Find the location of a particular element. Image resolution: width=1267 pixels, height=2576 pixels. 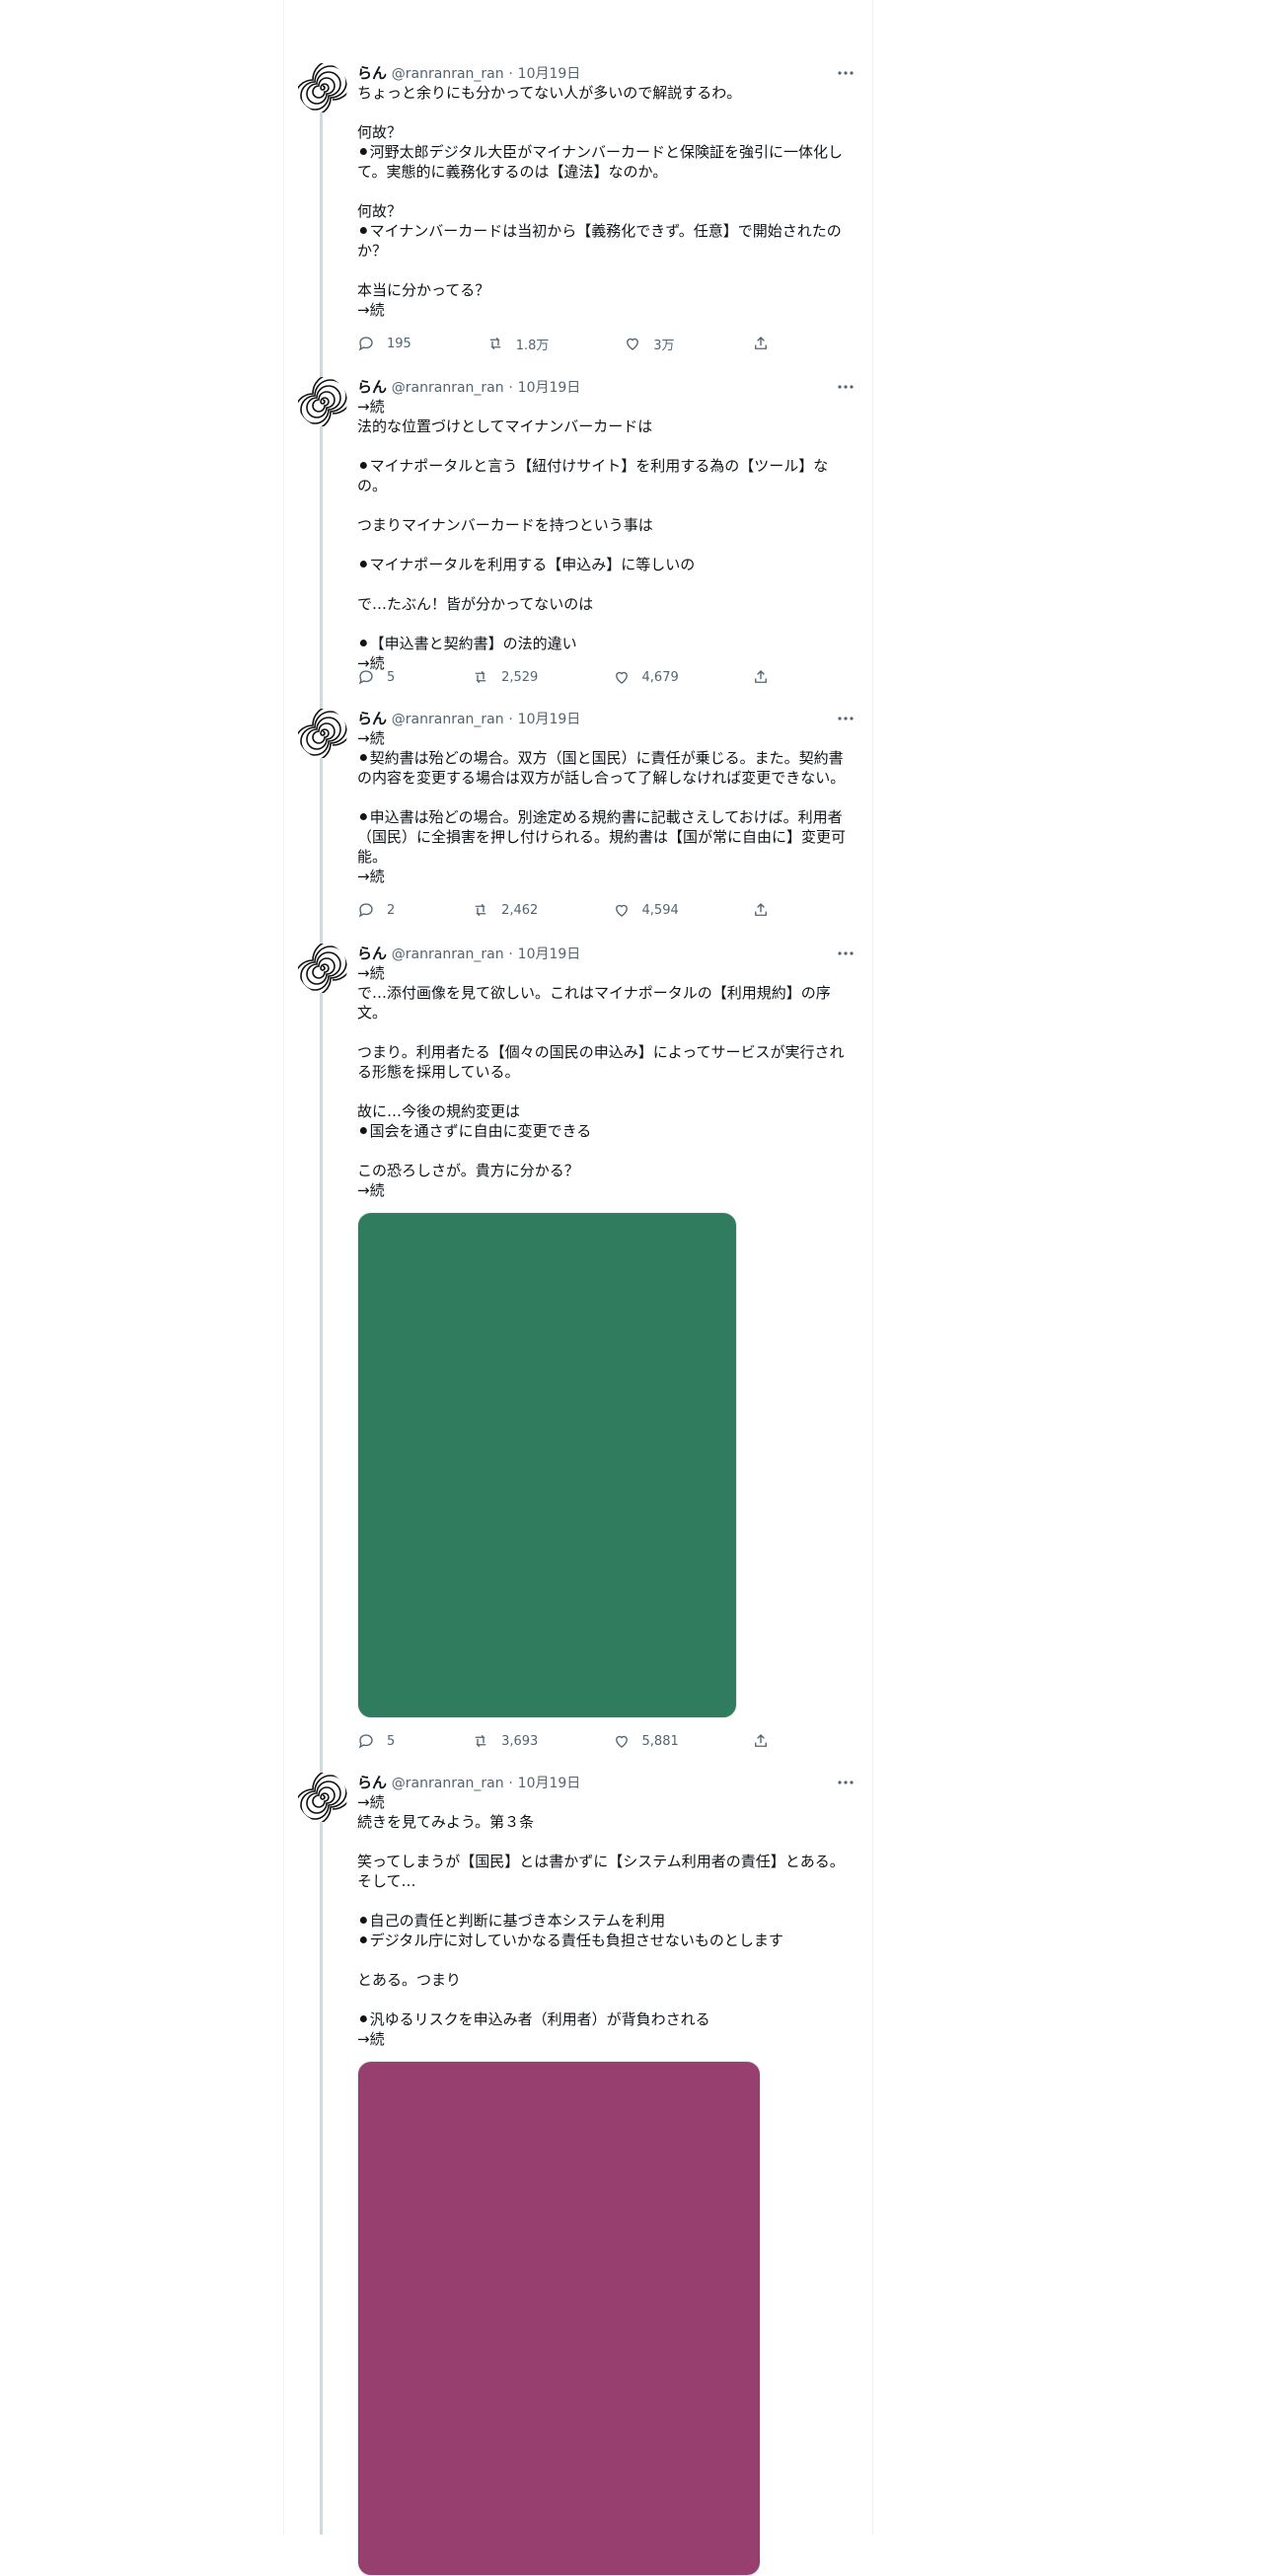

like-button: 5,881 is located at coordinates (682, 1741).